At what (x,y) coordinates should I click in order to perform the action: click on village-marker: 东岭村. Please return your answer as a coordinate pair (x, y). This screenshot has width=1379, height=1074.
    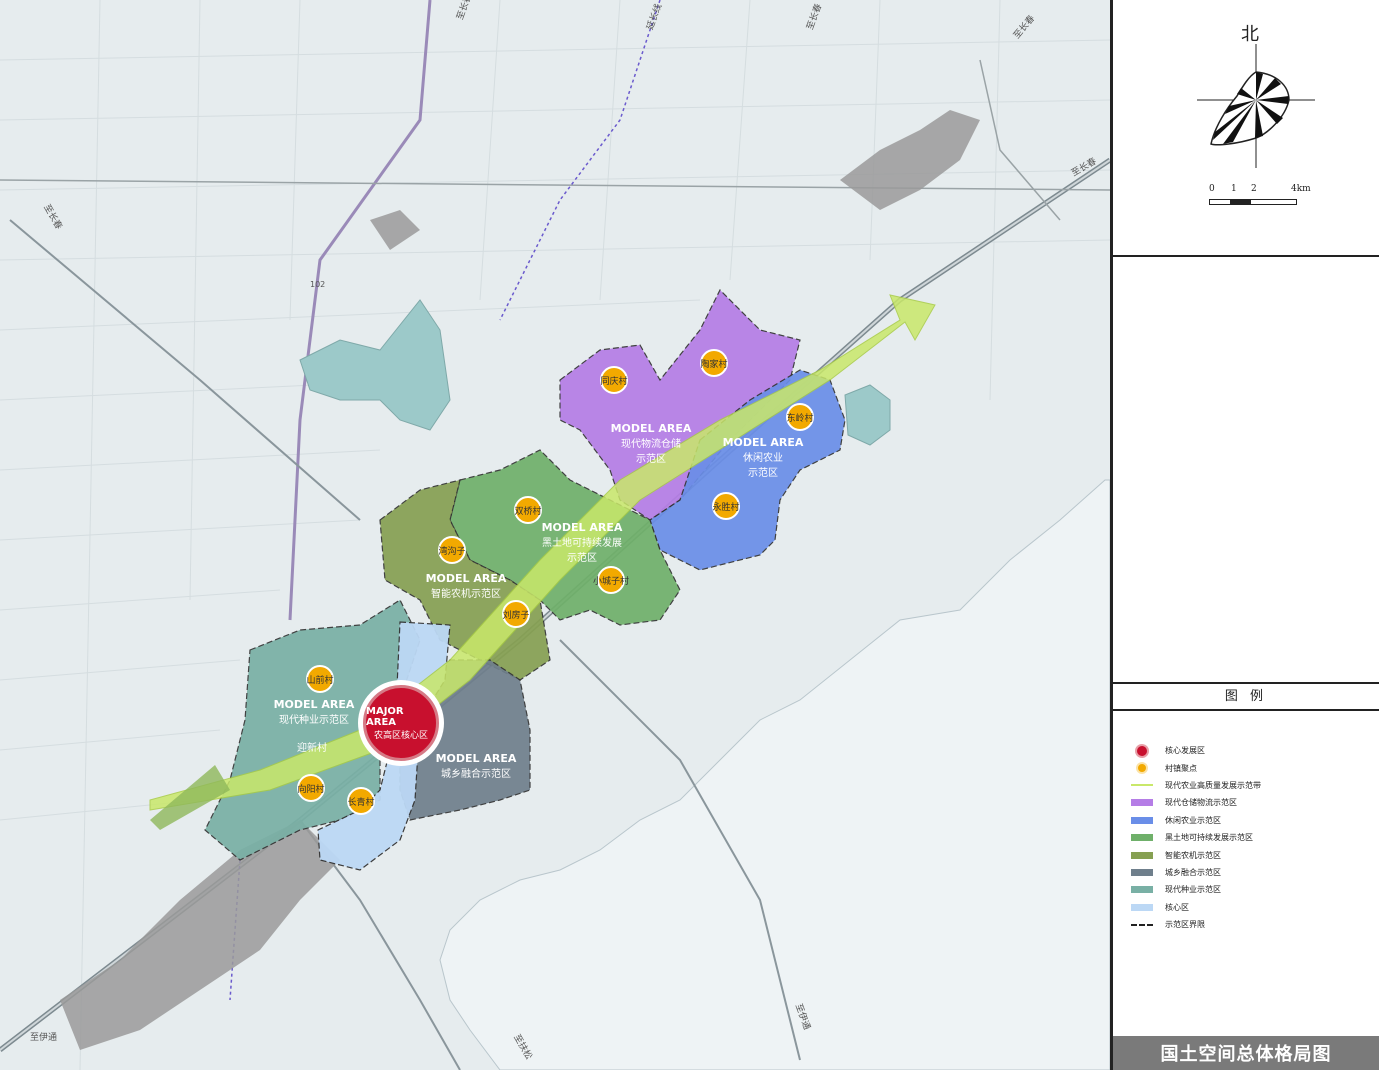
    Looking at the image, I should click on (800, 417).